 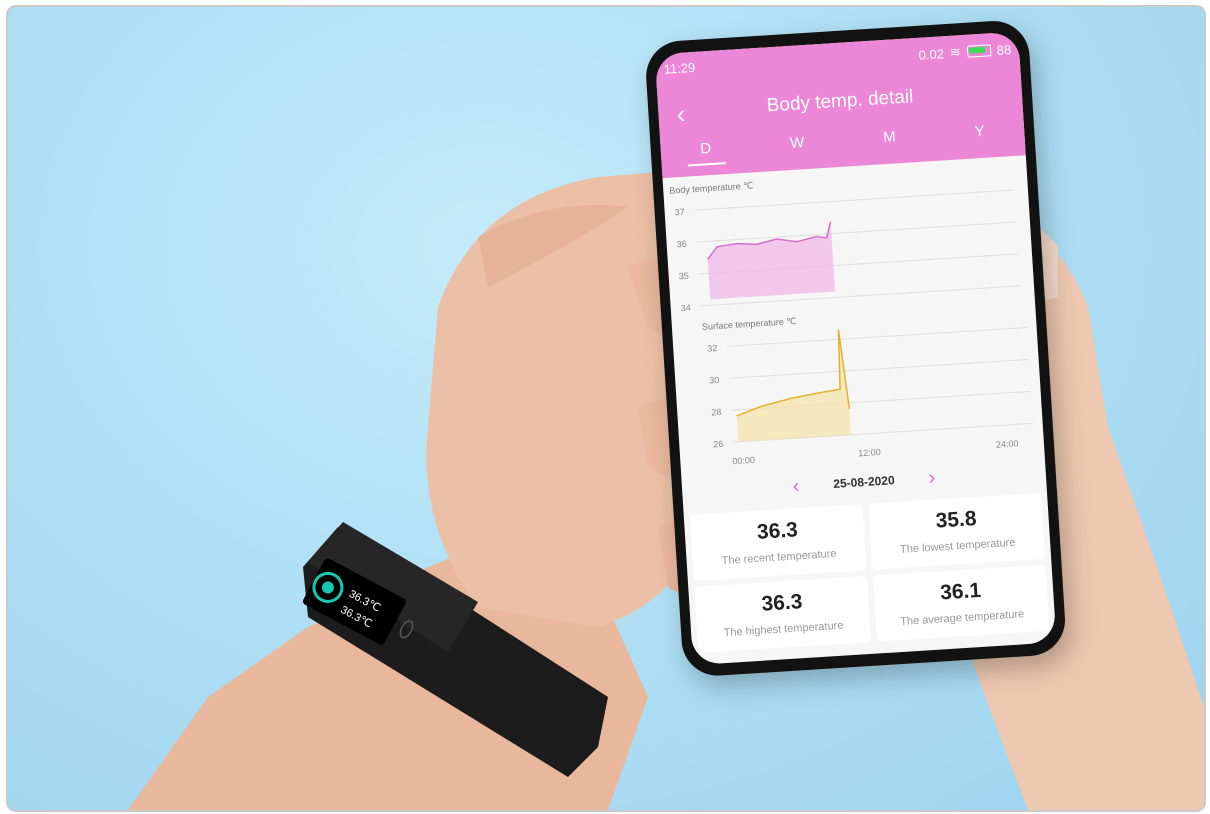 I want to click on battery-level: 88, so click(x=1004, y=49).